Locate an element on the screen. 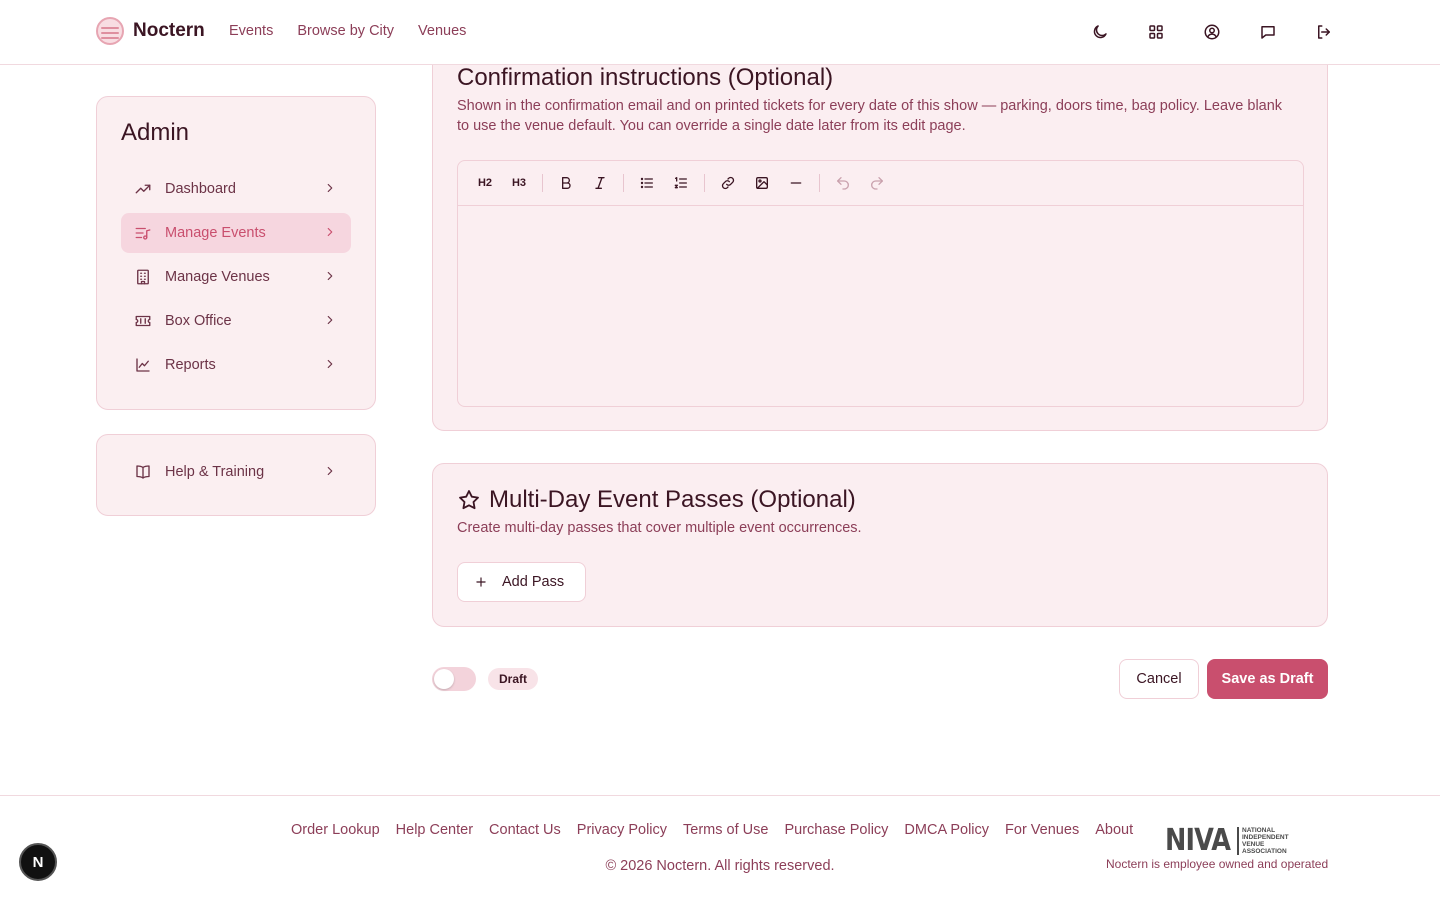 Image resolution: width=1440 pixels, height=900 pixels. ticket-icon is located at coordinates (143, 321).